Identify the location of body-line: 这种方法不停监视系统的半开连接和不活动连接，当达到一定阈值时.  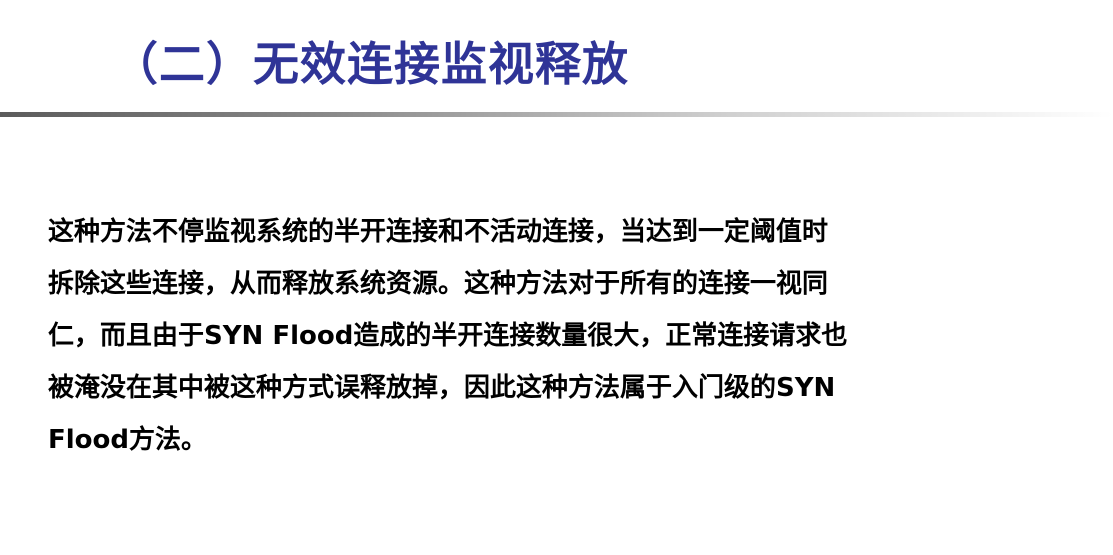
(438, 232).